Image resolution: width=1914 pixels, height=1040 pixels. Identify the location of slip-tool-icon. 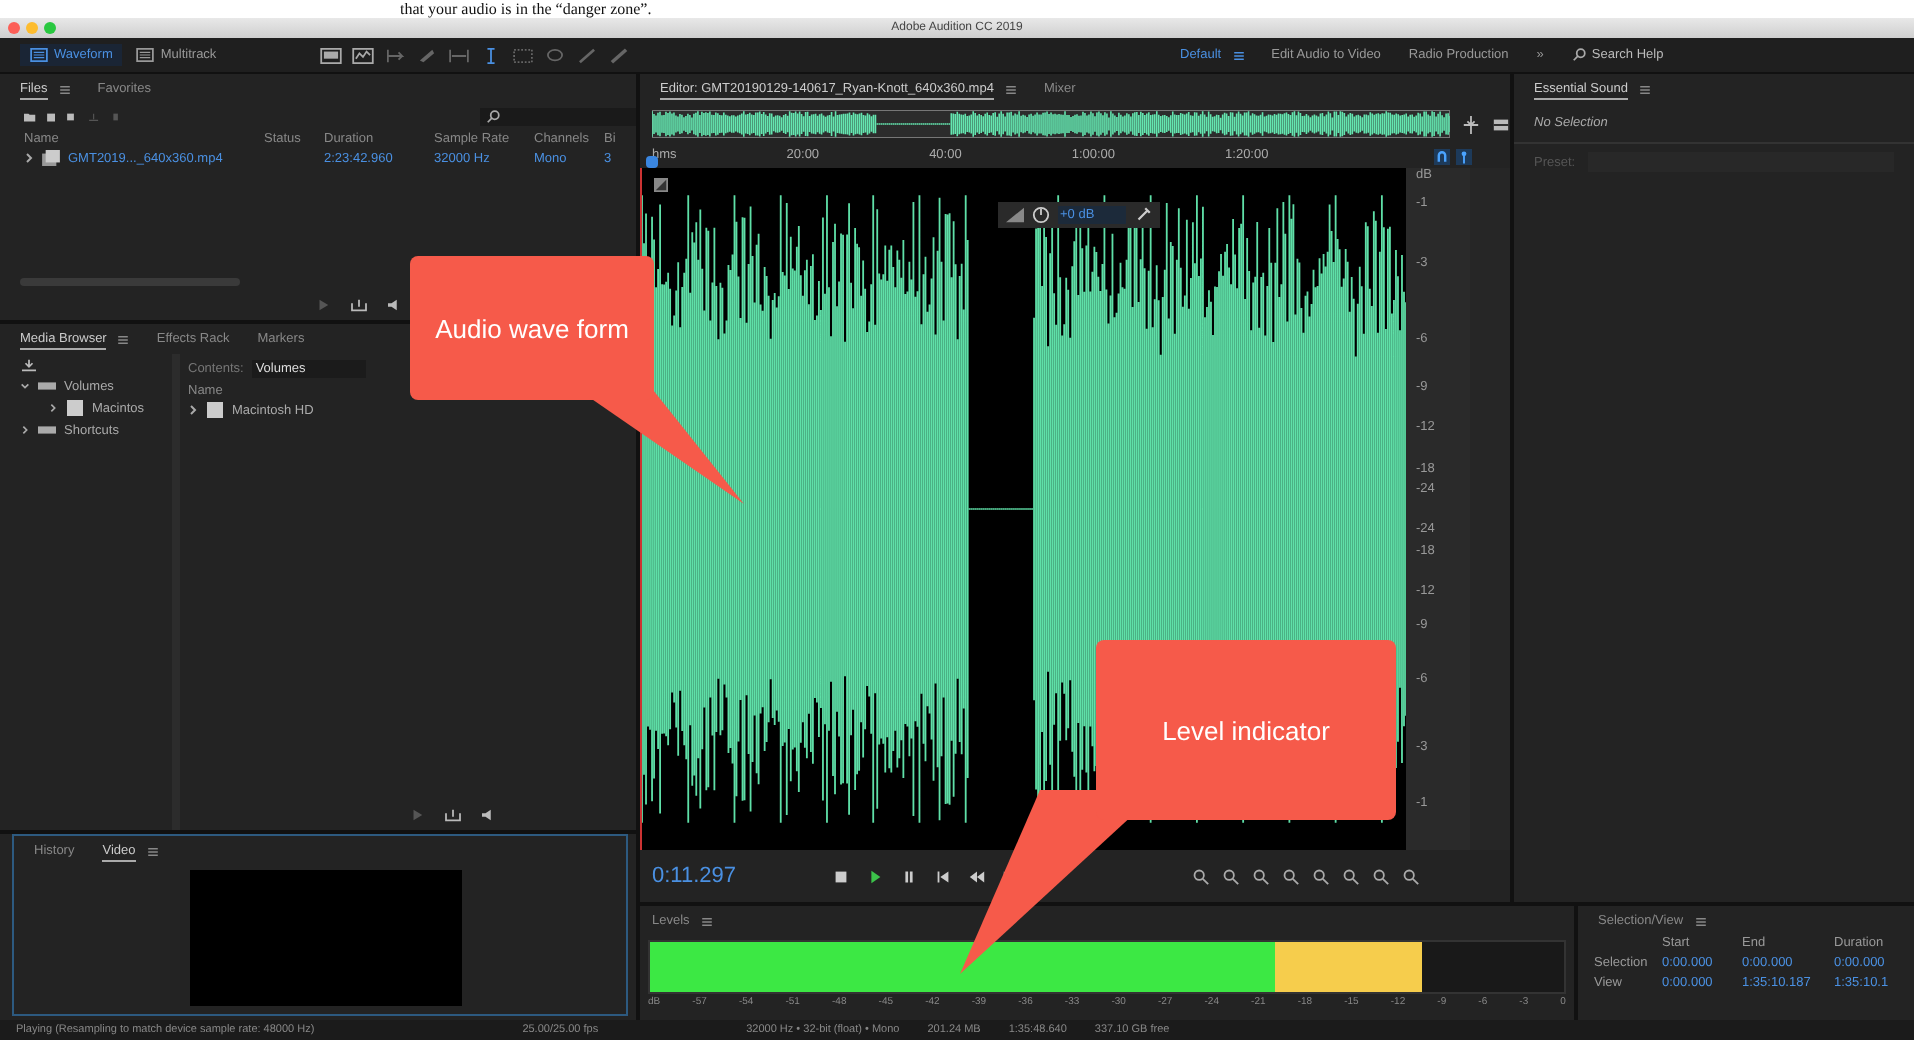
(459, 55).